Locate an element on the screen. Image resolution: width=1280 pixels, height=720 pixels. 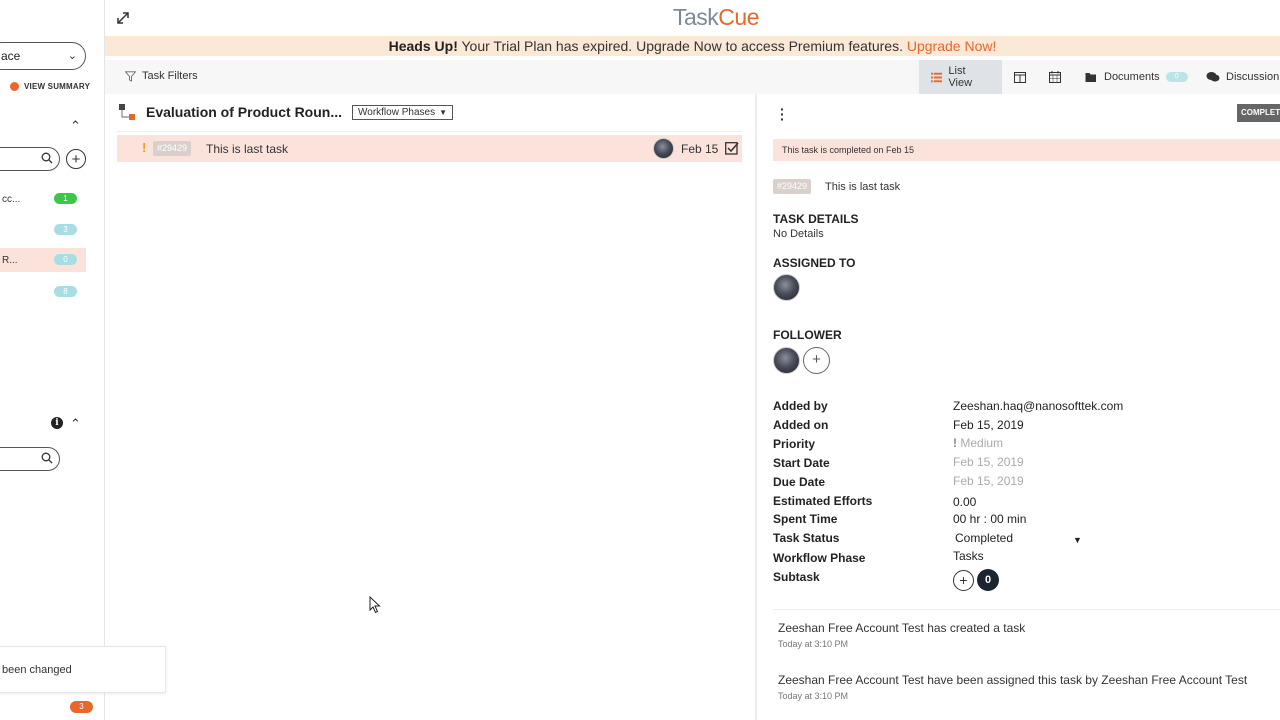
due-date-label: Due Date is located at coordinates (799, 482).